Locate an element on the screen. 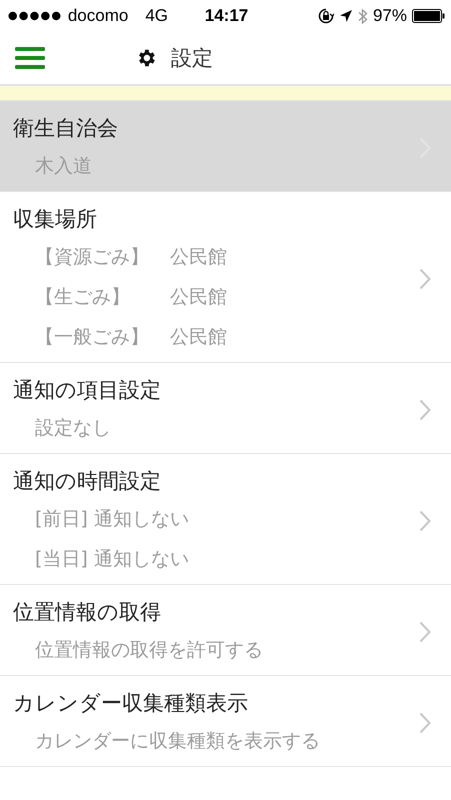  row-title: 衛生自治会 is located at coordinates (66, 128).